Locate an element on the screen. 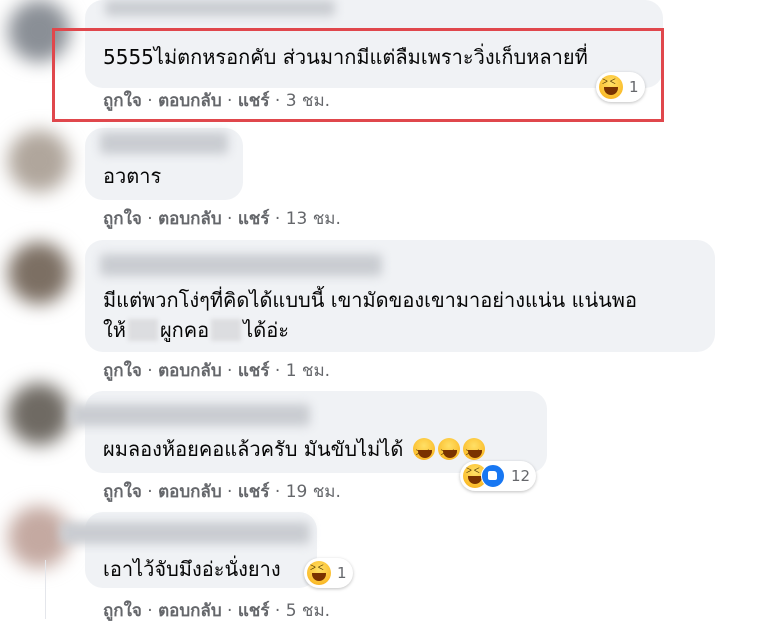 This screenshot has width=758, height=622. comment-text: อวตาร is located at coordinates (132, 176).